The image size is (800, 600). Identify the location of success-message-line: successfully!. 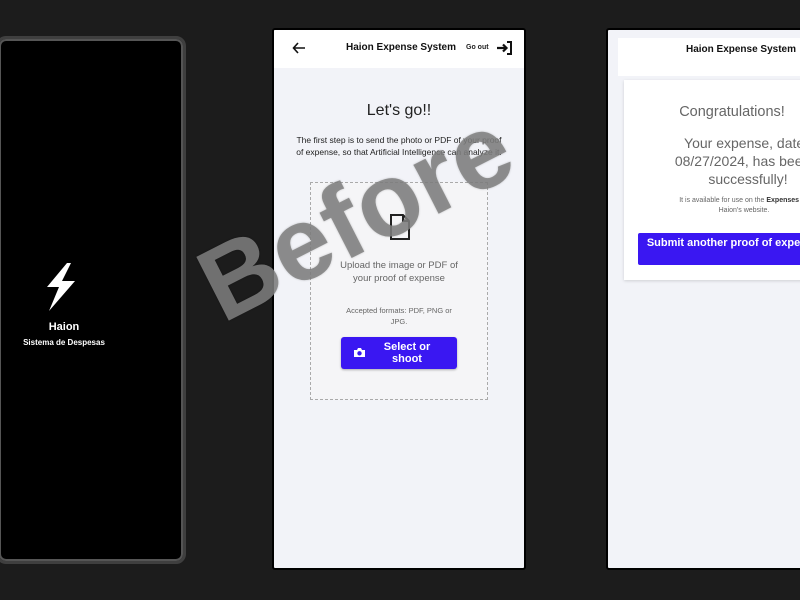
(748, 179).